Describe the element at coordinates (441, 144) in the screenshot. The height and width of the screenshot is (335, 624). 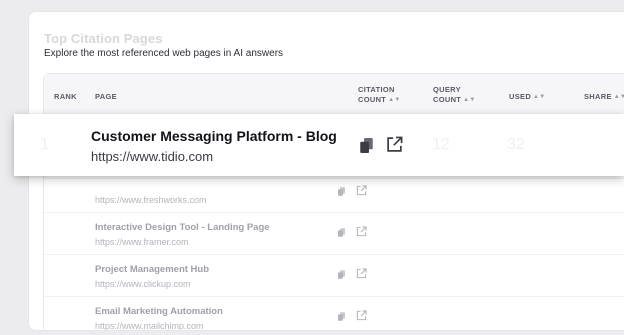
I see `query-count-value: 12` at that location.